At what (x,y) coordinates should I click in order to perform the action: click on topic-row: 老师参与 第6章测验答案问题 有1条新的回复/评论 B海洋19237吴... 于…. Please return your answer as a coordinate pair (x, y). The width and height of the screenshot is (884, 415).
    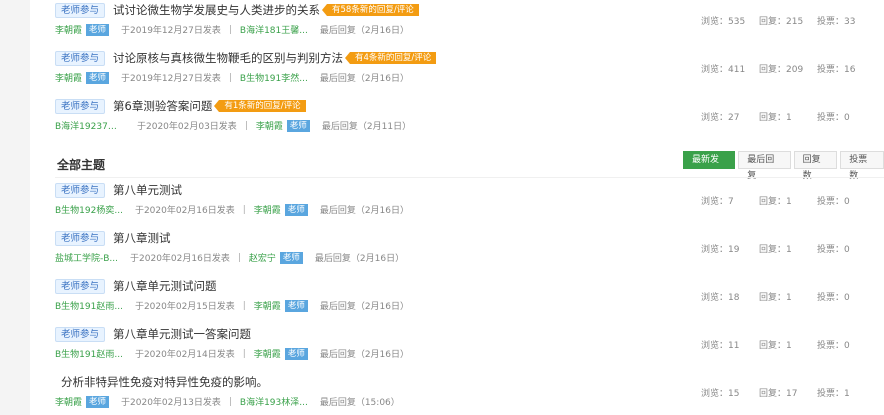
    Looking at the image, I should click on (469, 118).